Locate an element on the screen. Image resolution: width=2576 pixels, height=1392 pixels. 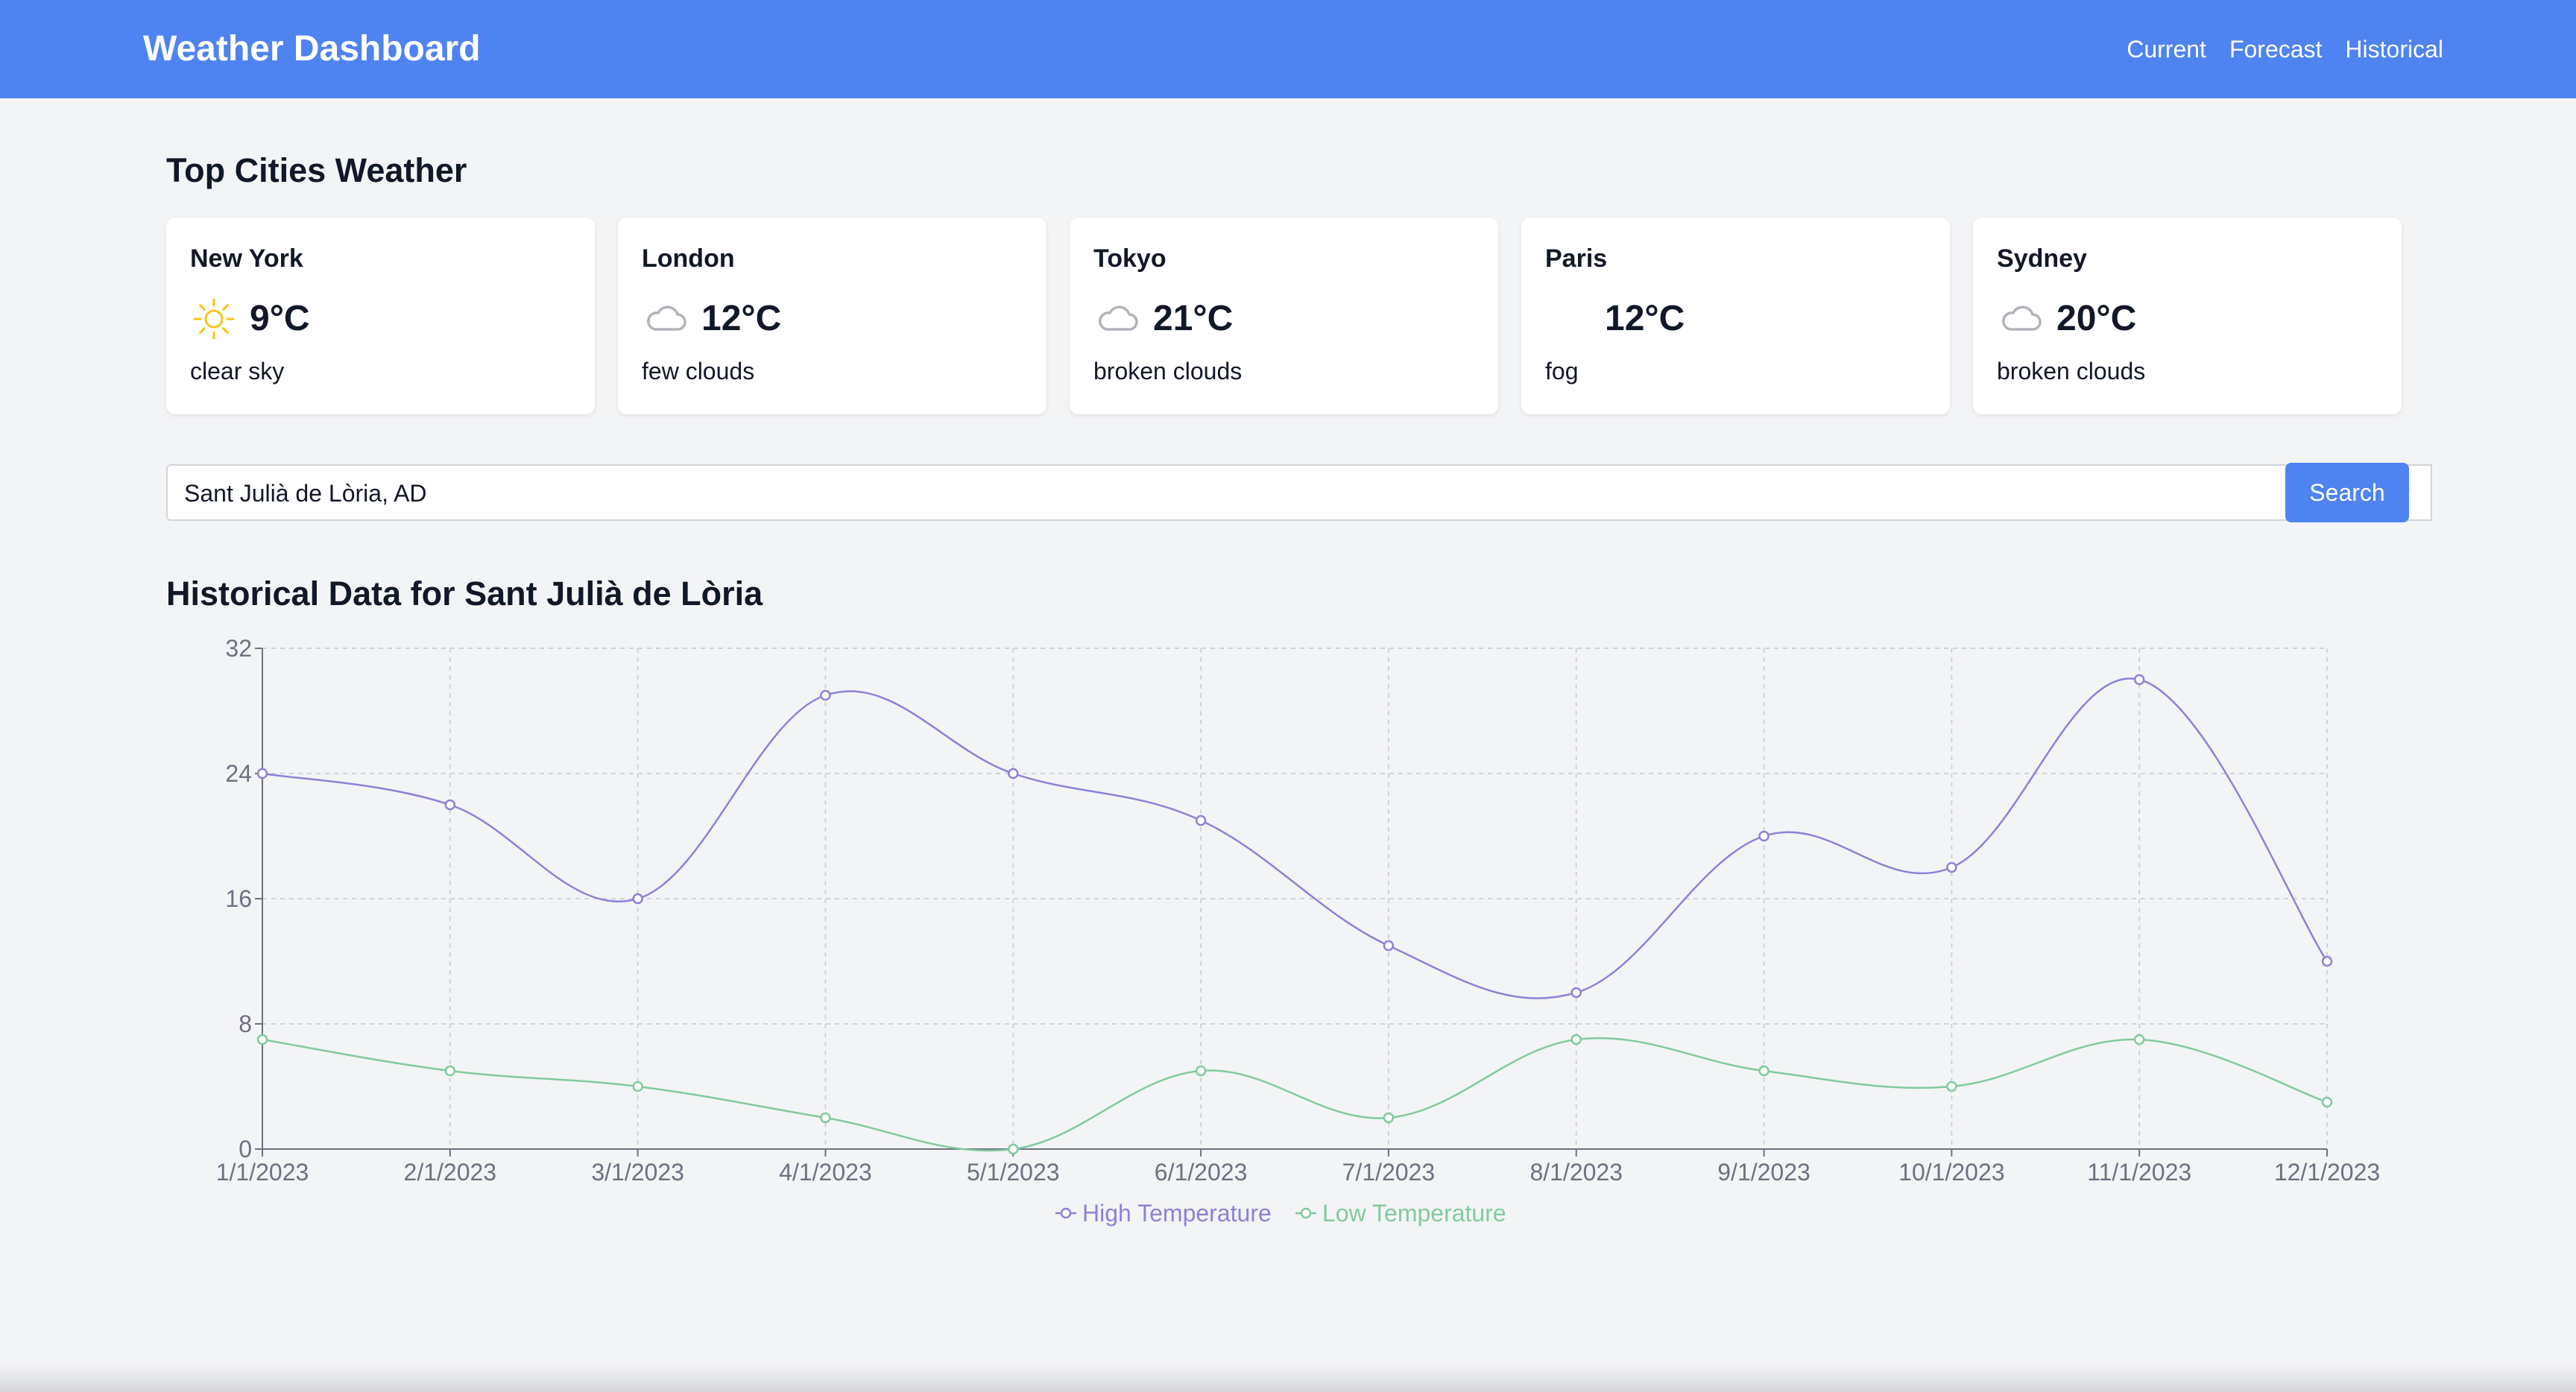
nav-forecast-link: Forecast is located at coordinates (2275, 50).